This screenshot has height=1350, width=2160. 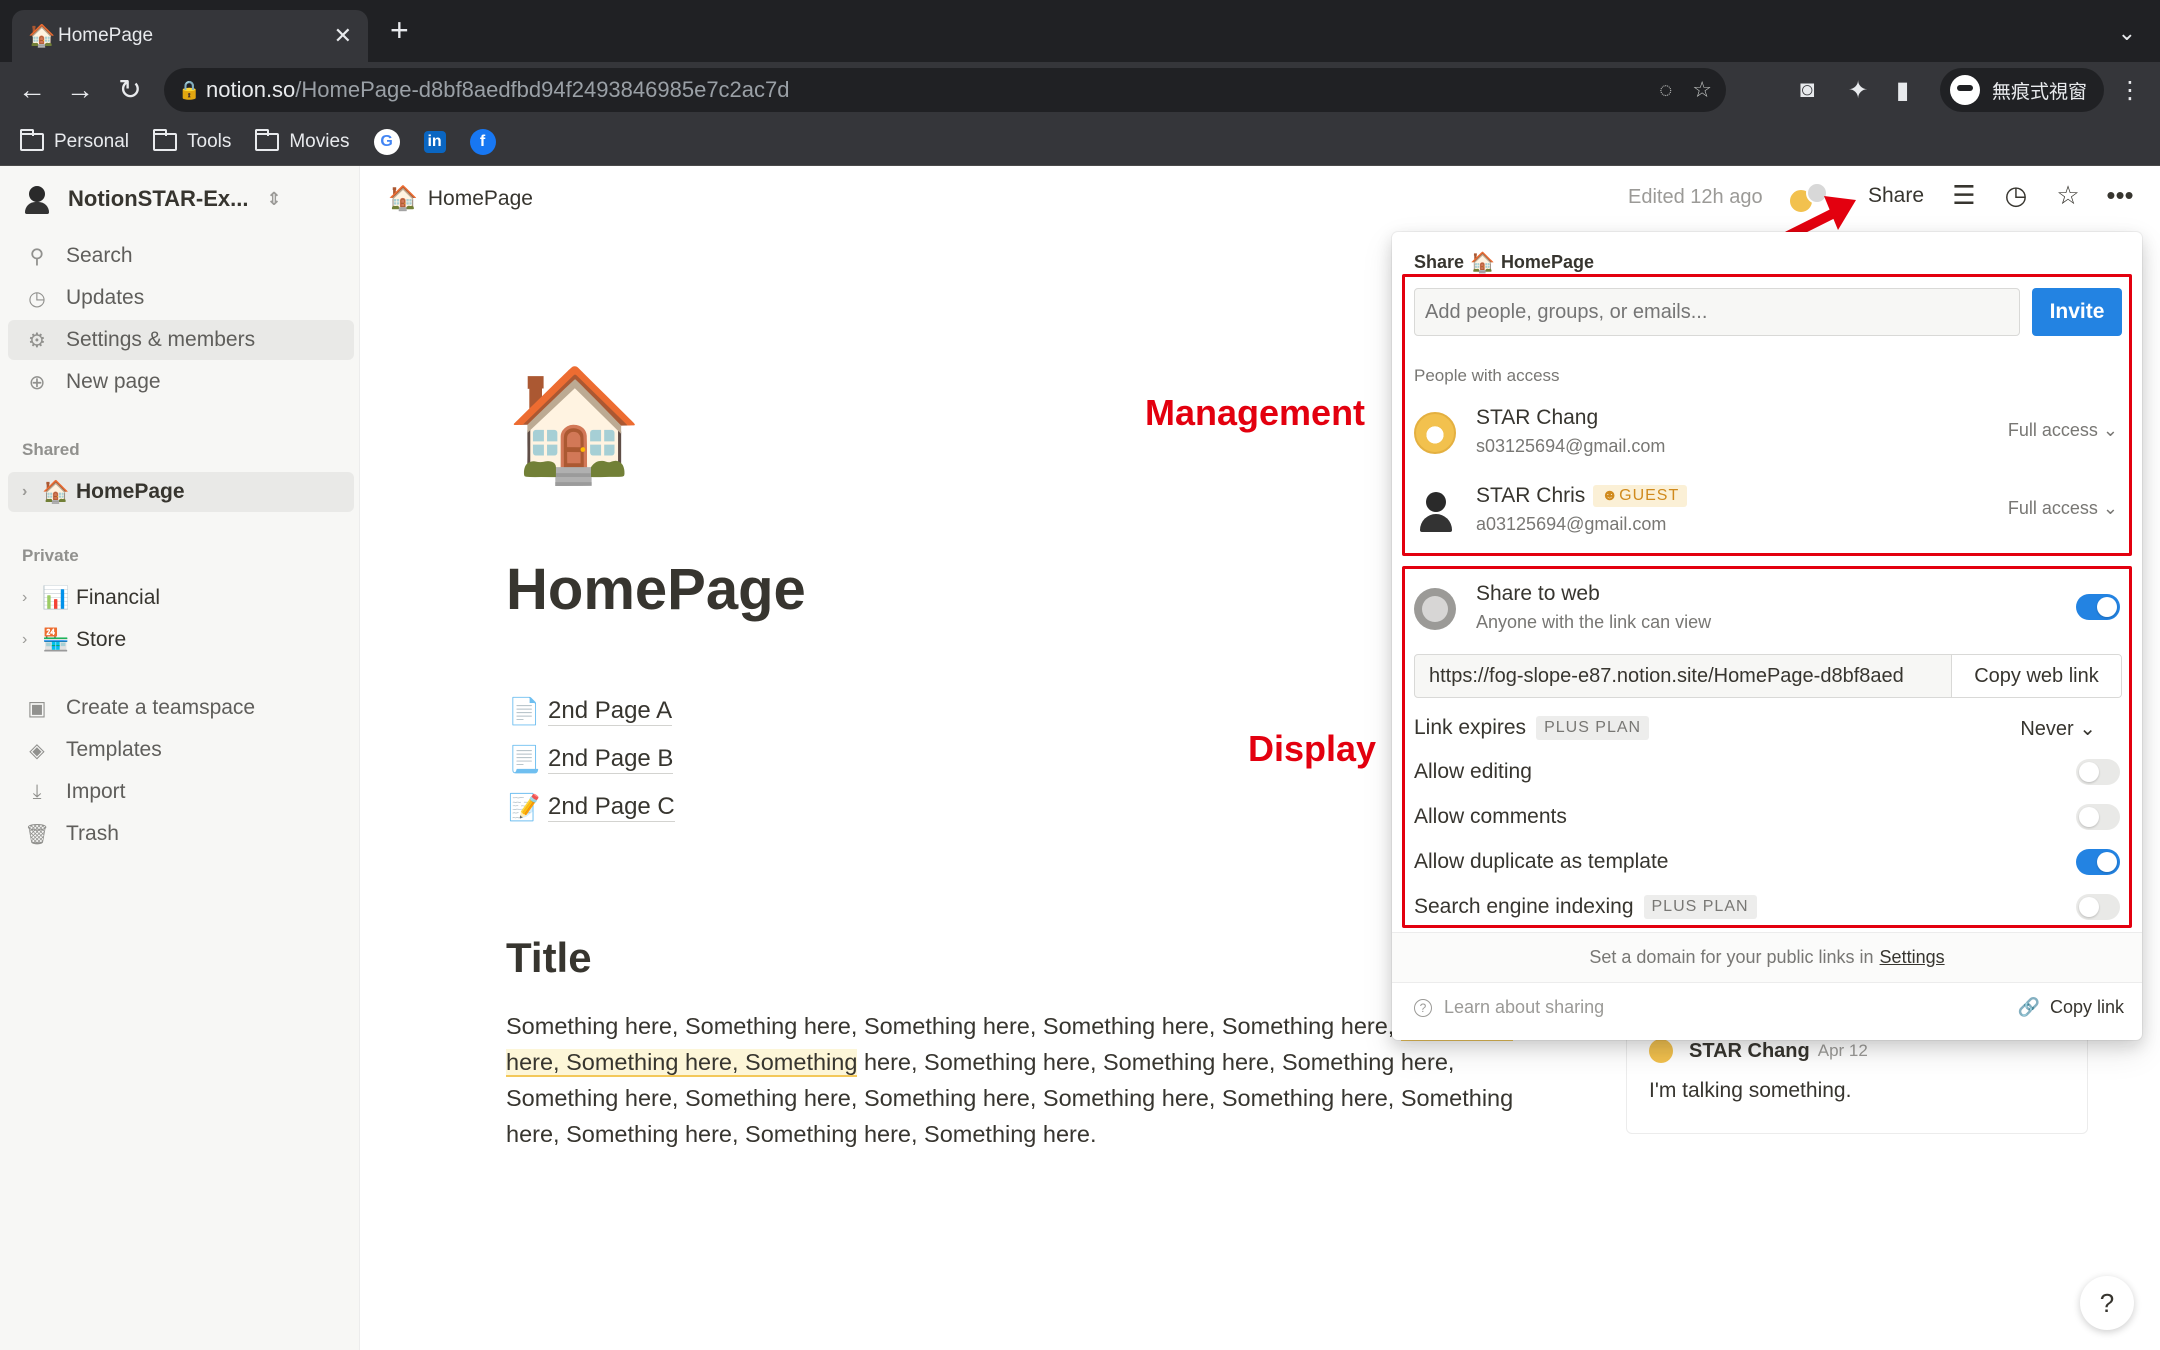 I want to click on sidebar-item-templates: ◈ Templates, so click(x=181, y=750).